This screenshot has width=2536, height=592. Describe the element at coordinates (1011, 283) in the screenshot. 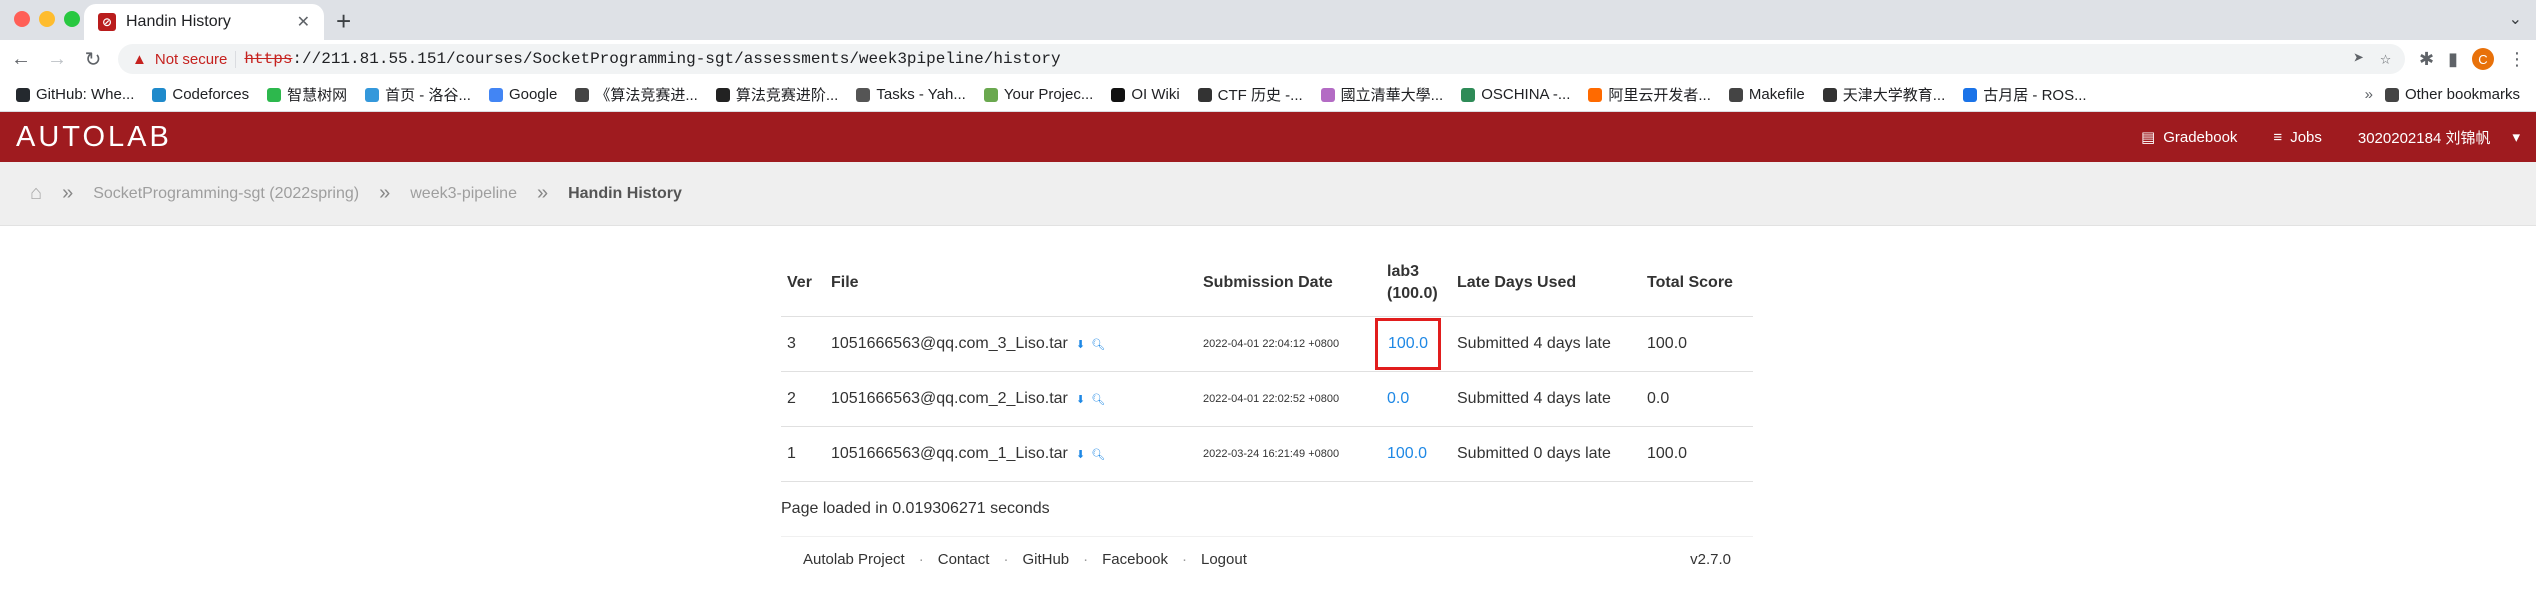

I see `header-file: File` at that location.